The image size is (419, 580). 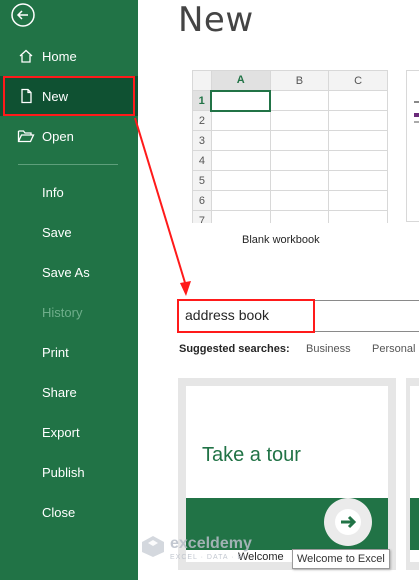 I want to click on sidebar-item-save: Save, so click(x=69, y=232).